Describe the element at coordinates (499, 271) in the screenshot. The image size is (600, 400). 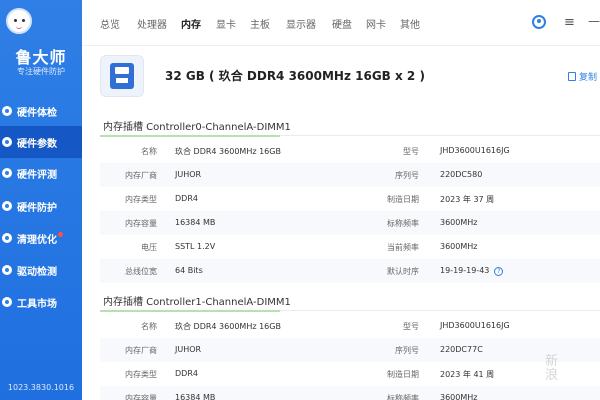
I see `help-icon: ?` at that location.